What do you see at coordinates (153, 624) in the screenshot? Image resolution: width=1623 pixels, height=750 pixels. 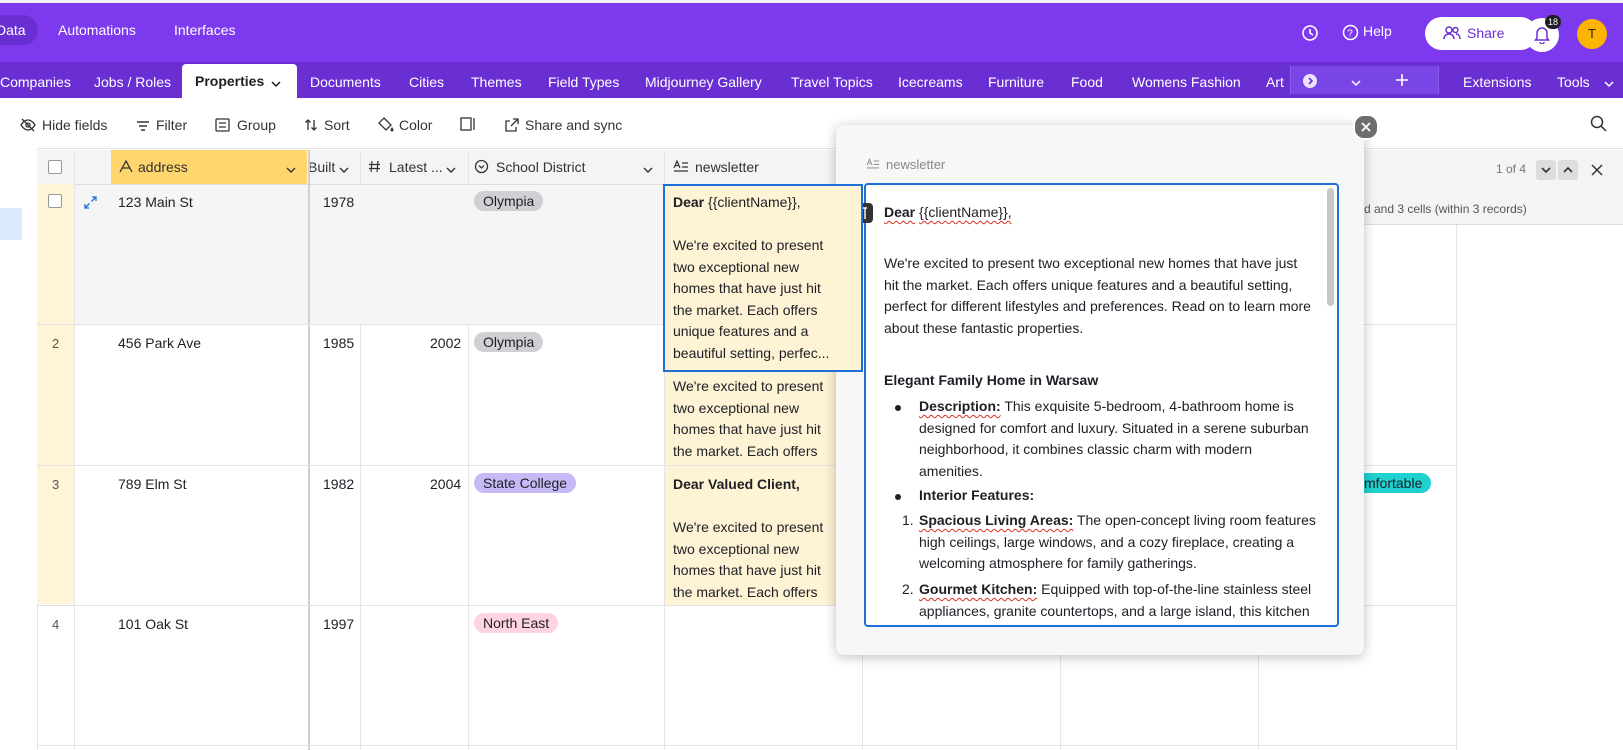 I see `cell-address: 101 Oak St` at bounding box center [153, 624].